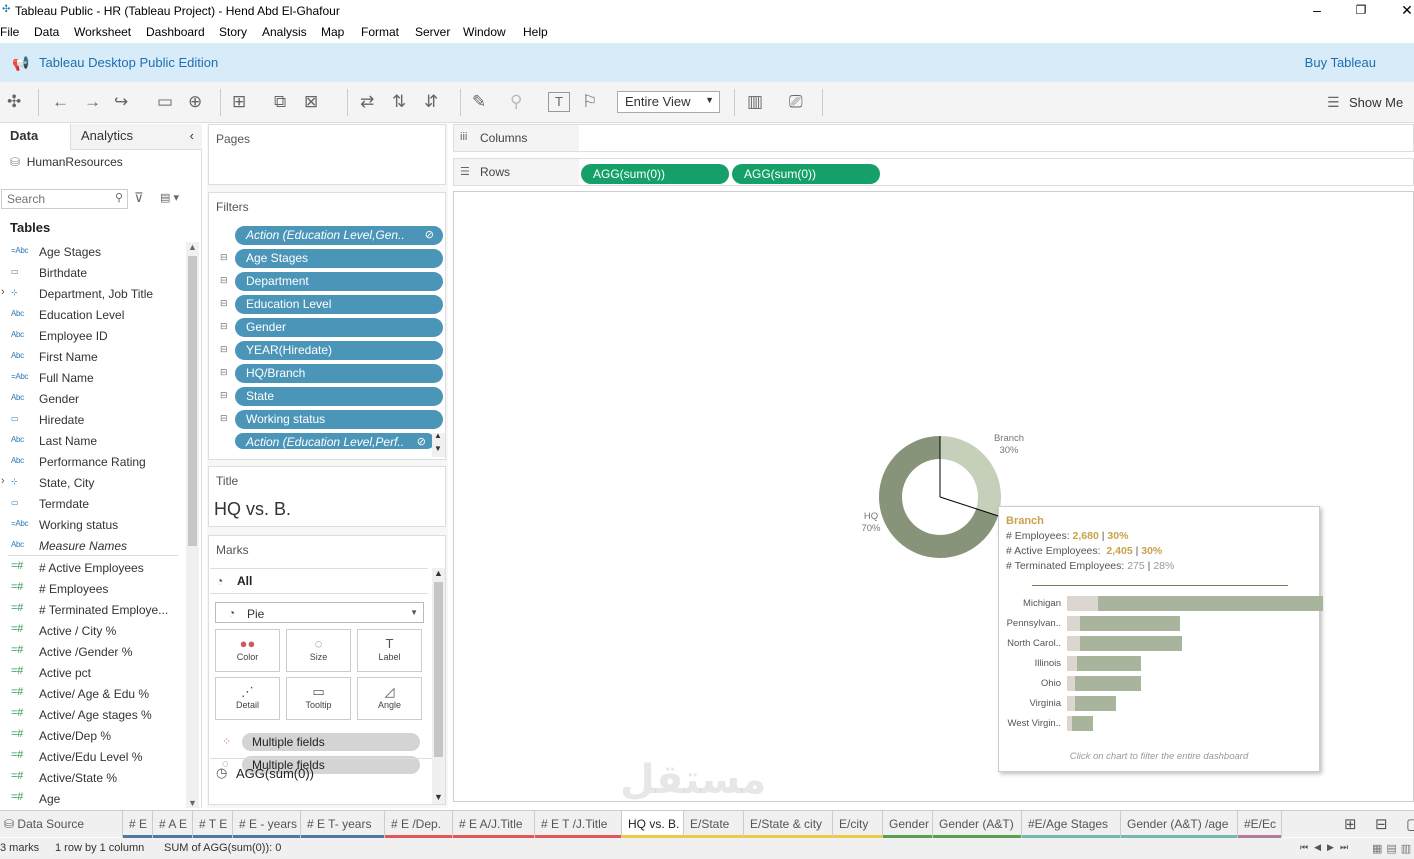  Describe the element at coordinates (339, 419) in the screenshot. I see `filter-pill: Working status` at that location.